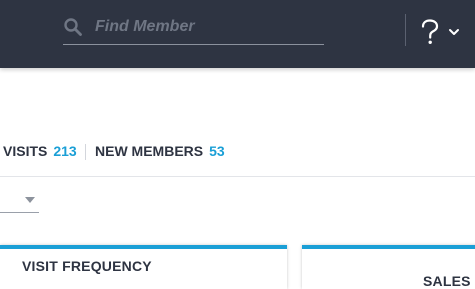  What do you see at coordinates (388, 267) in the screenshot?
I see `sales-card: SALES I` at bounding box center [388, 267].